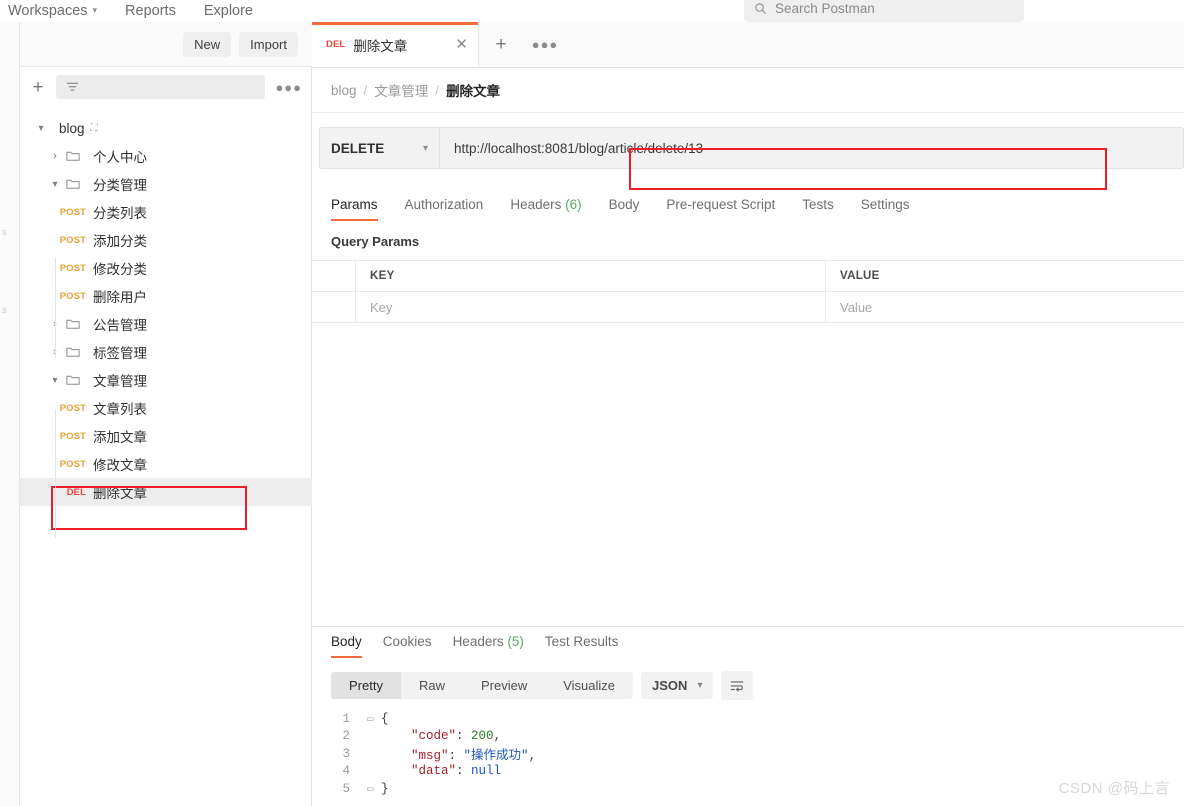  What do you see at coordinates (401, 90) in the screenshot?
I see `breadcrumb-folder: 文章管理` at bounding box center [401, 90].